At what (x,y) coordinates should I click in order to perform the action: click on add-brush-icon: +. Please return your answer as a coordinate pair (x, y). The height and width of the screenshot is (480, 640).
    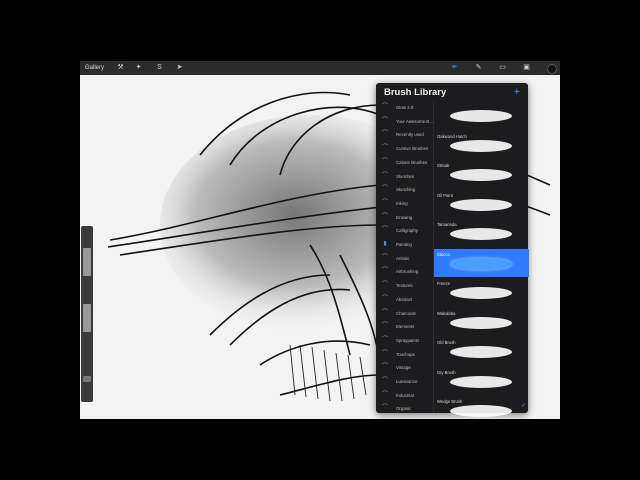
    Looking at the image, I should click on (517, 92).